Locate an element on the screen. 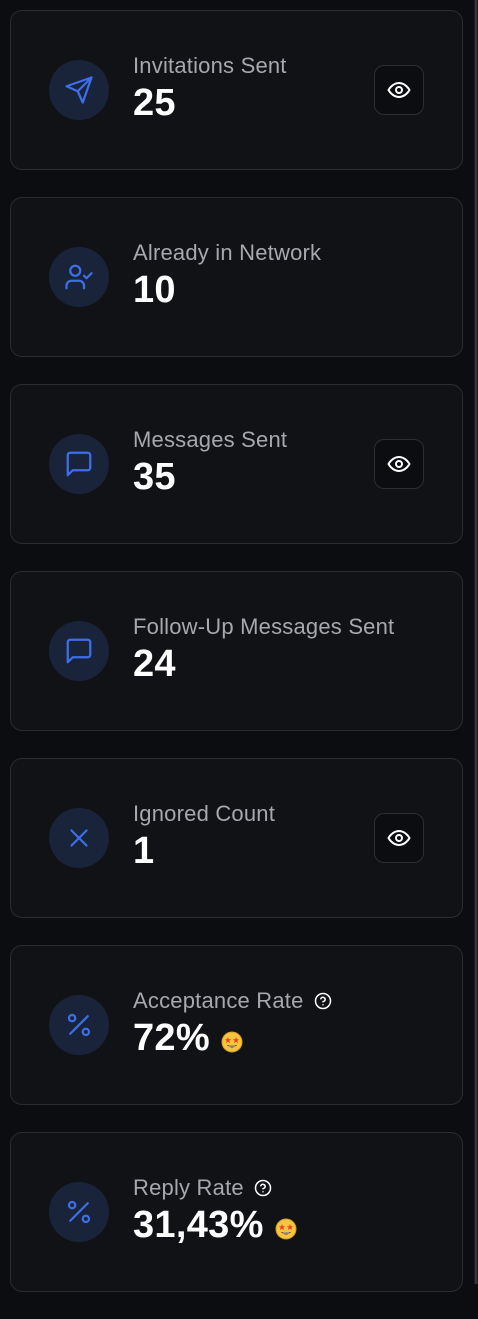  stat-label: Already in Network is located at coordinates (227, 252).